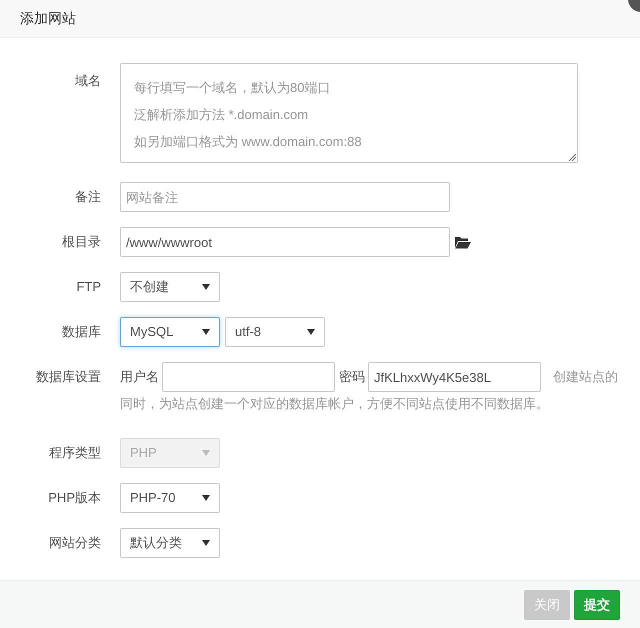 The height and width of the screenshot is (628, 640). I want to click on field-label: 根目录, so click(81, 242).